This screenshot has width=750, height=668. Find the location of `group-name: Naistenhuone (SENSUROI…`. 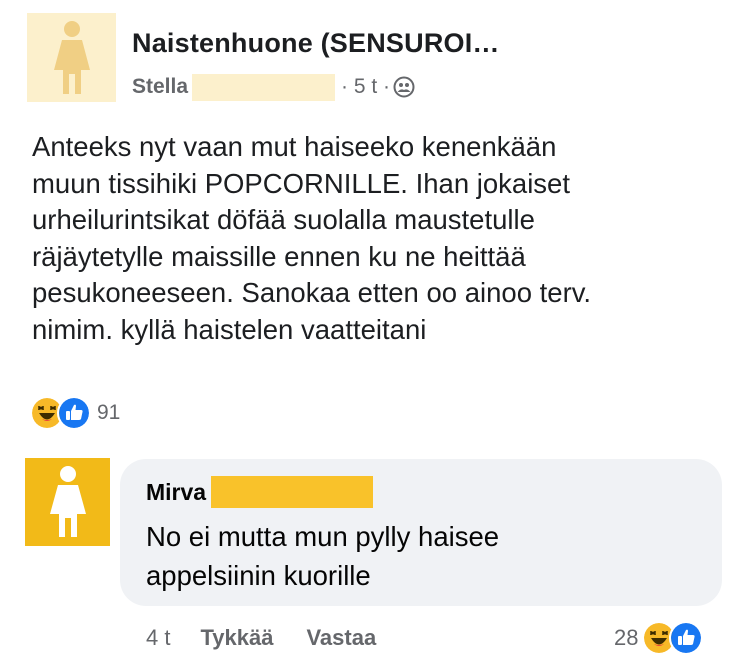

group-name: Naistenhuone (SENSUROI… is located at coordinates (316, 43).